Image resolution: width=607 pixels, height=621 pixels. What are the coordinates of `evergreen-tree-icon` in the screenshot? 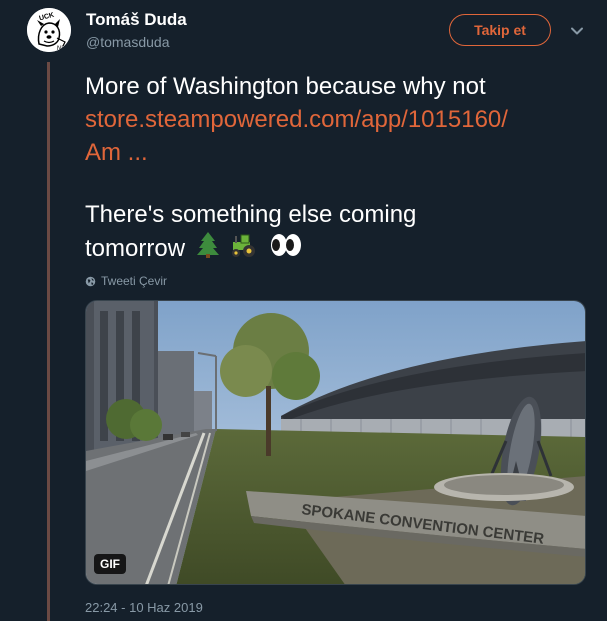 It's located at (208, 249).